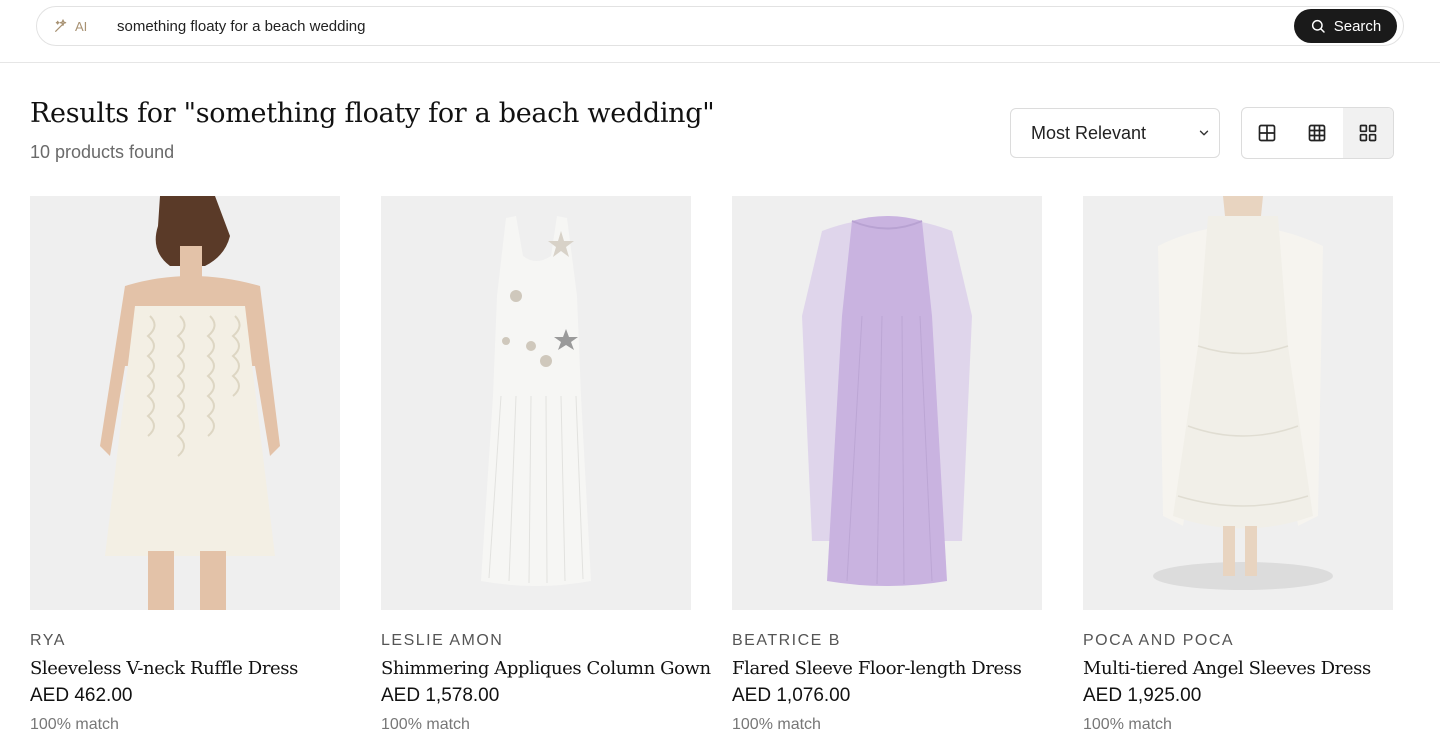 This screenshot has width=1440, height=750. What do you see at coordinates (1089, 132) in the screenshot?
I see `sort-selected-value: Most Relevant` at bounding box center [1089, 132].